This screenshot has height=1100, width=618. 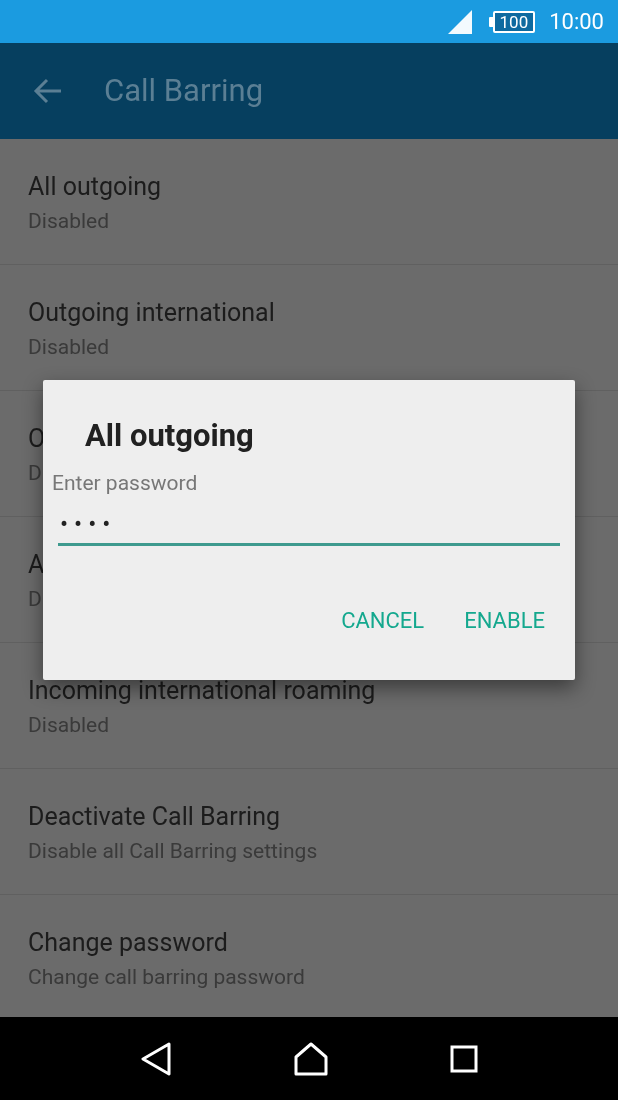 What do you see at coordinates (309, 525) in the screenshot?
I see `password-field: ••••` at bounding box center [309, 525].